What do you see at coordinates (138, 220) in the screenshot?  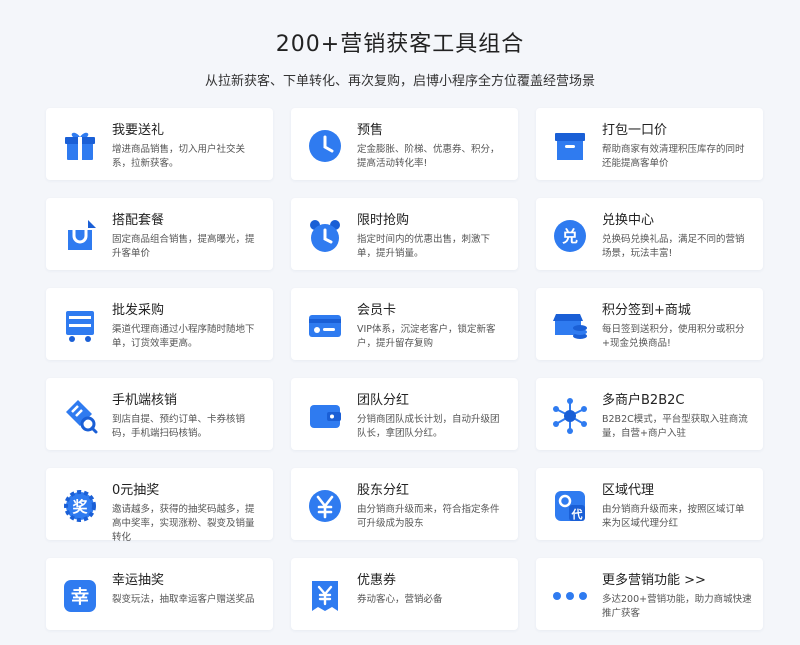 I see `feature-card-title: 搭配套餐` at bounding box center [138, 220].